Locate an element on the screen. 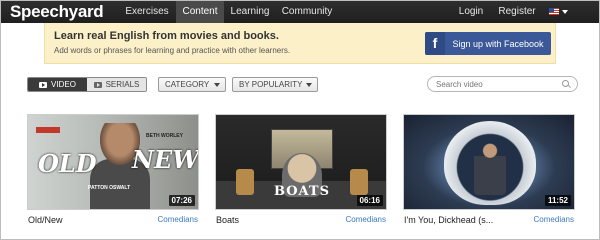  category-select-label: CATEGORY is located at coordinates (187, 84).